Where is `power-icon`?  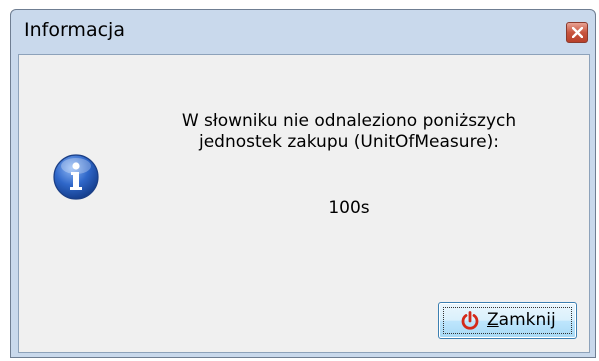 power-icon is located at coordinates (470, 320).